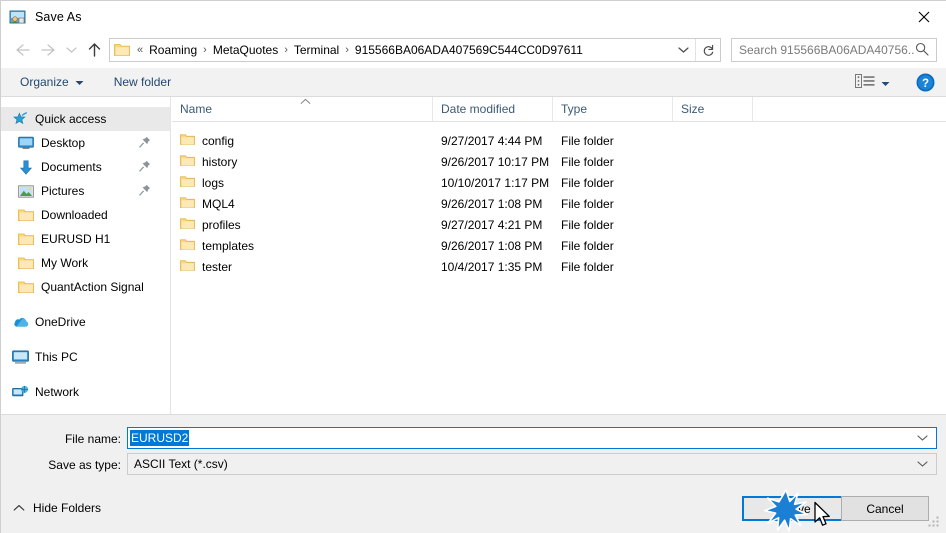 The width and height of the screenshot is (946, 533). What do you see at coordinates (885, 508) in the screenshot?
I see `cancel-button: Cancel` at bounding box center [885, 508].